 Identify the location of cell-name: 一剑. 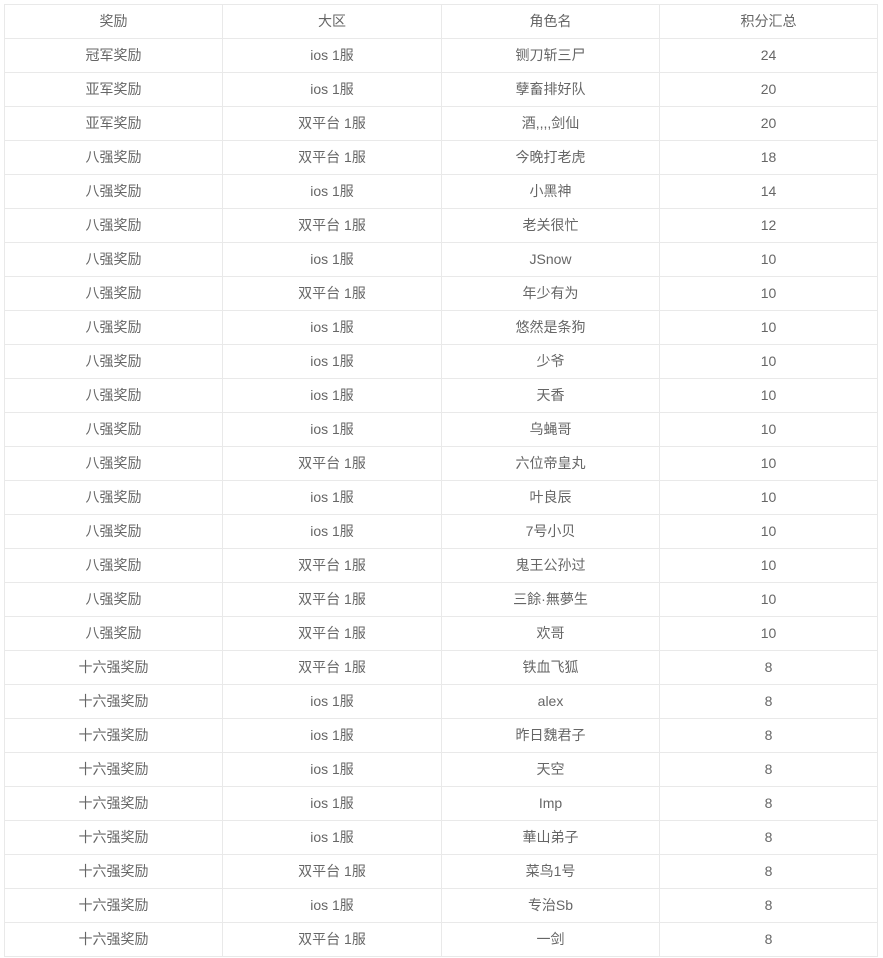
(550, 939).